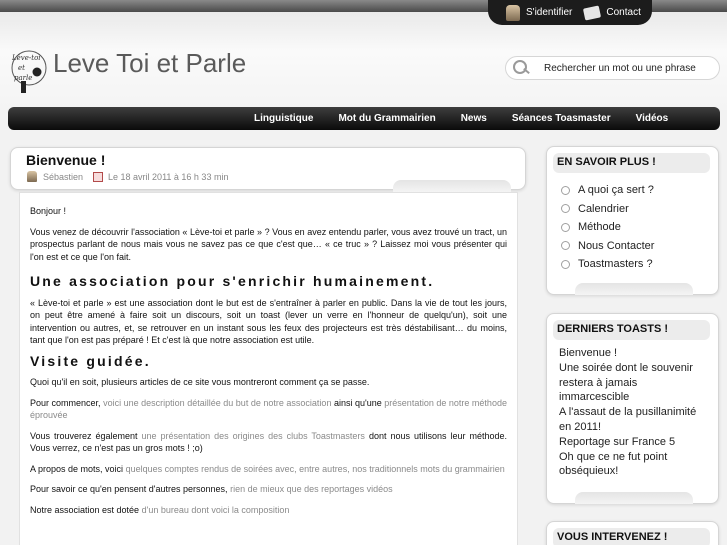  What do you see at coordinates (311, 489) in the screenshot?
I see `link-reportages: rien de mieux que des reportages vidéos` at bounding box center [311, 489].